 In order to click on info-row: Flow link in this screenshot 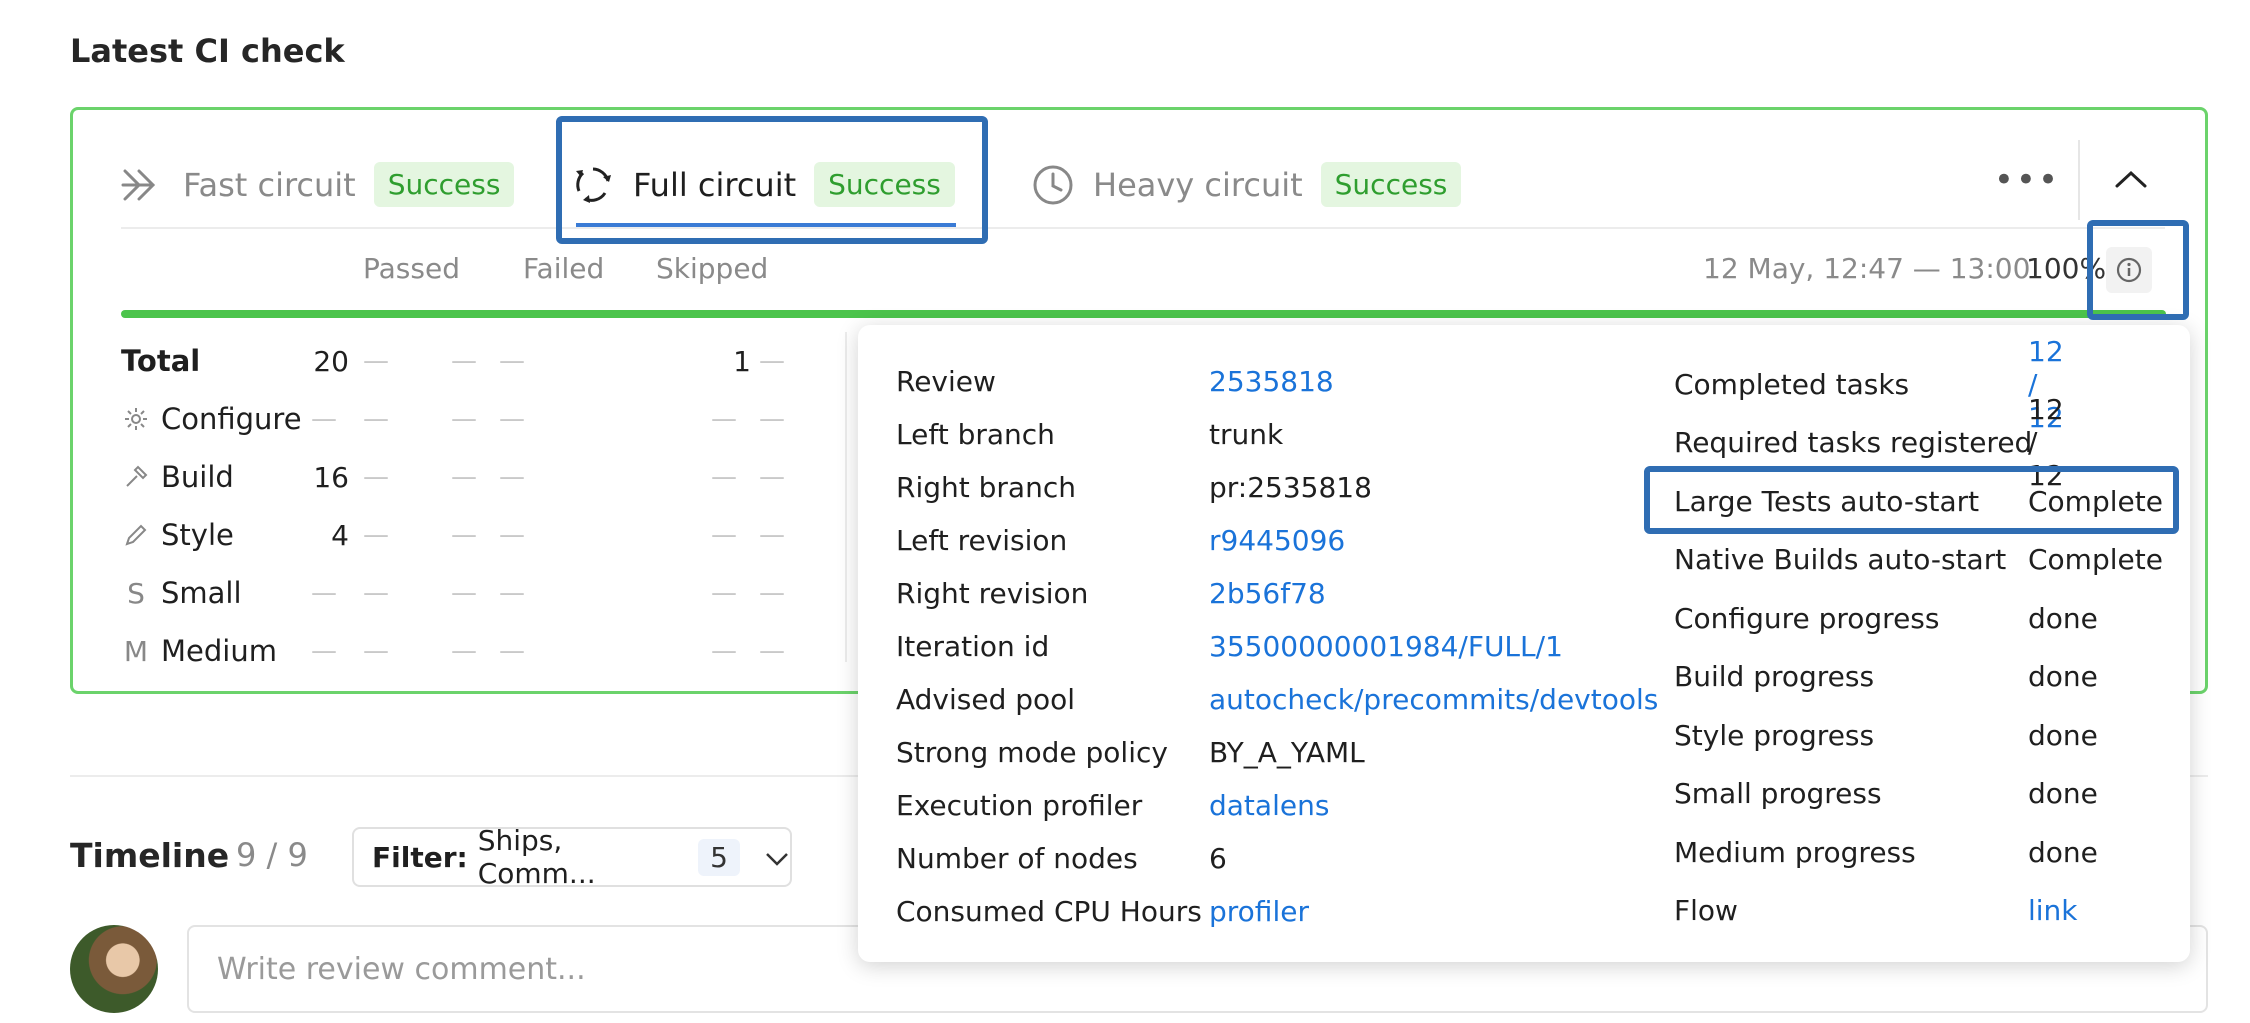, I will do `click(1876, 911)`.